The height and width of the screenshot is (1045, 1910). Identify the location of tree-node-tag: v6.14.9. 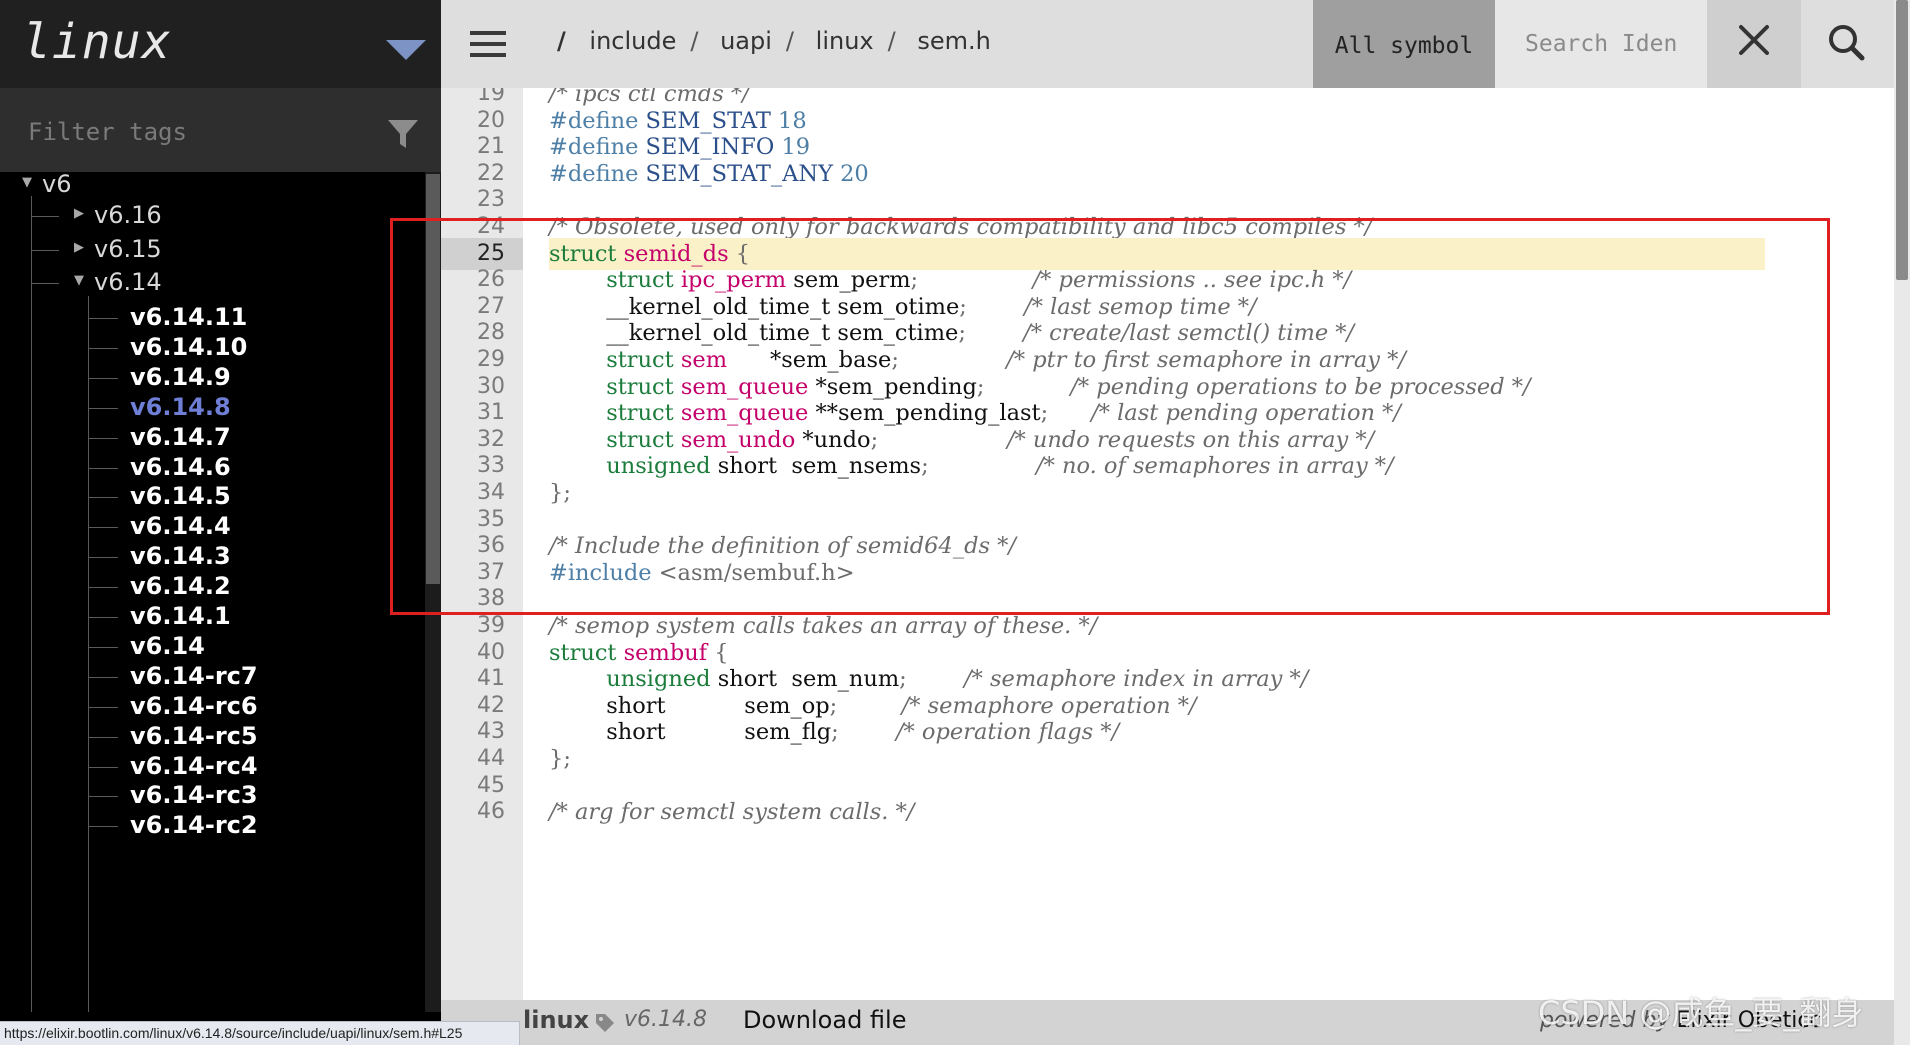
(180, 377).